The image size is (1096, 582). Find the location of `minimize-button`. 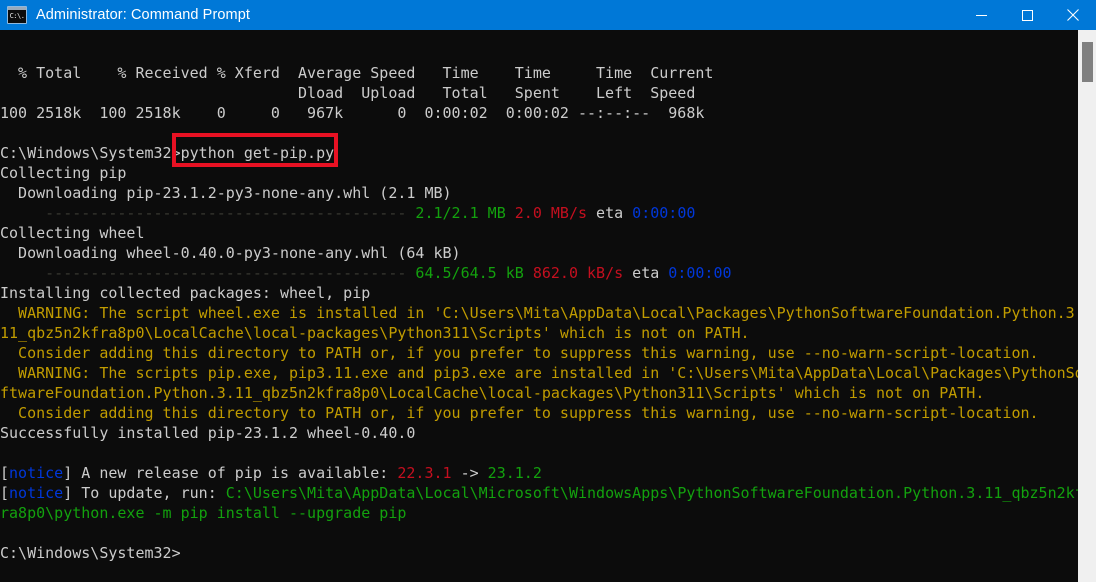

minimize-button is located at coordinates (981, 15).